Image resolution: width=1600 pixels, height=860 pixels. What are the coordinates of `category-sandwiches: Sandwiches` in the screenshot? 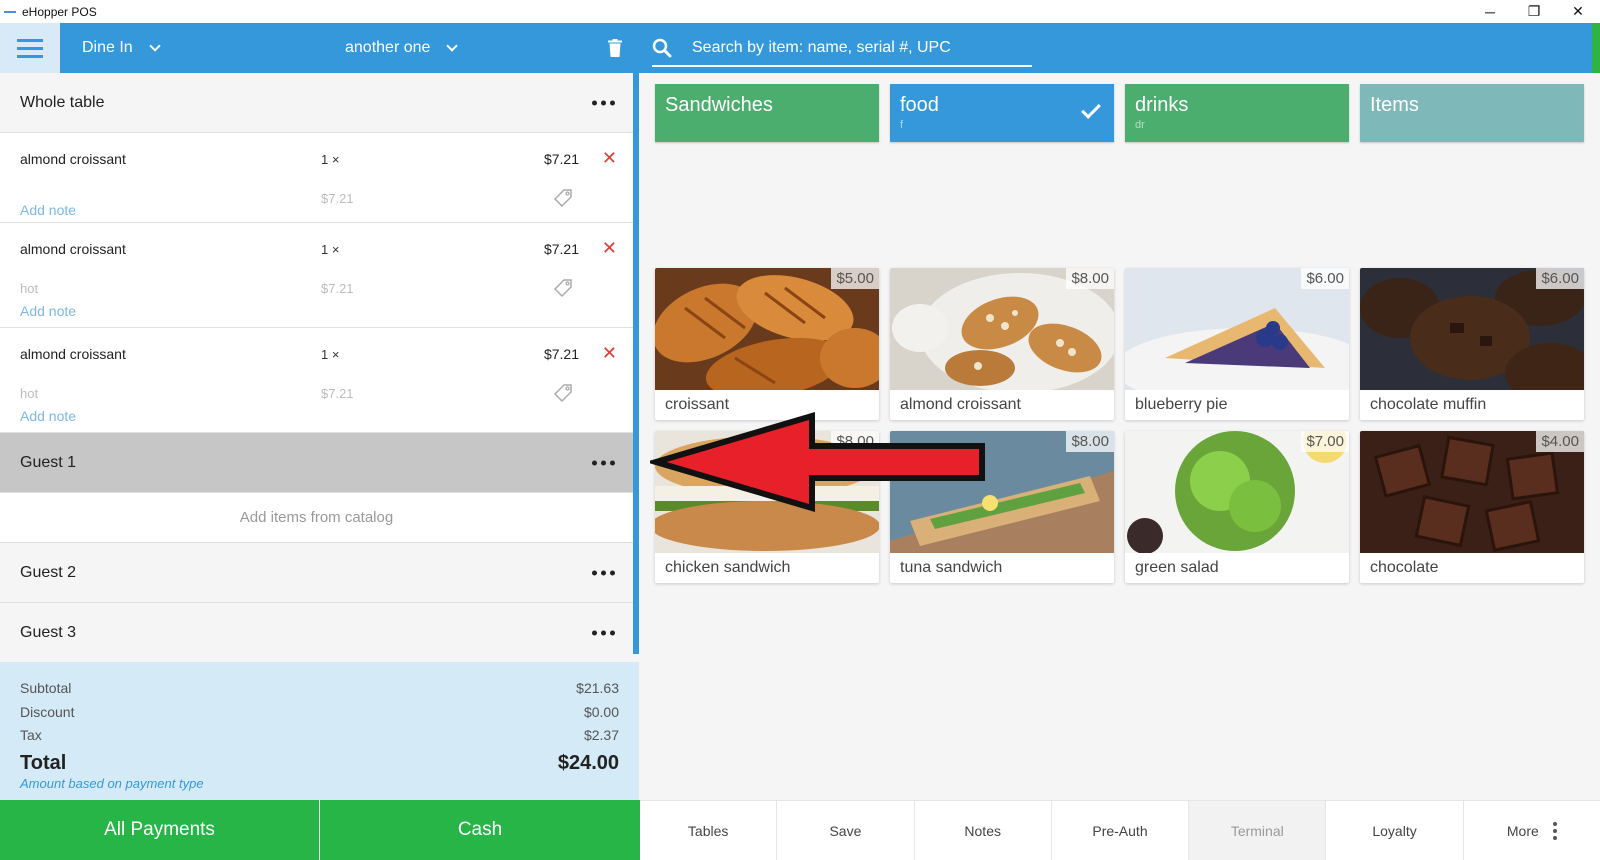 It's located at (767, 113).